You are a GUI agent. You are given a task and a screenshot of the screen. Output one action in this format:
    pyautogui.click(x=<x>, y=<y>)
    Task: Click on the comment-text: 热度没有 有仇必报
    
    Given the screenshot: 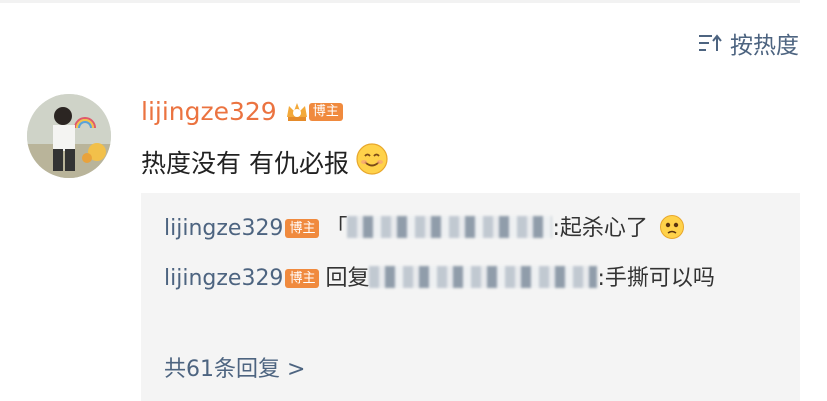 What is the action you would take?
    pyautogui.click(x=245, y=163)
    